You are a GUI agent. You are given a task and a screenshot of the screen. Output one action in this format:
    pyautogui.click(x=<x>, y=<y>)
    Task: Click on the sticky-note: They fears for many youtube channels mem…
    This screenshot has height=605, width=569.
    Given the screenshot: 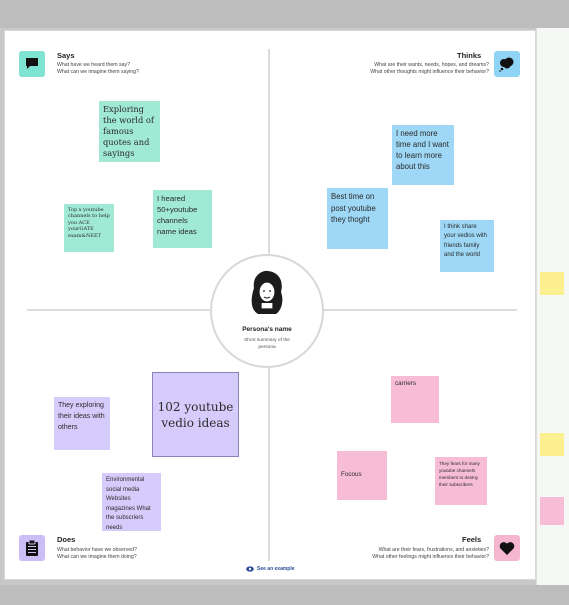 What is the action you would take?
    pyautogui.click(x=461, y=481)
    